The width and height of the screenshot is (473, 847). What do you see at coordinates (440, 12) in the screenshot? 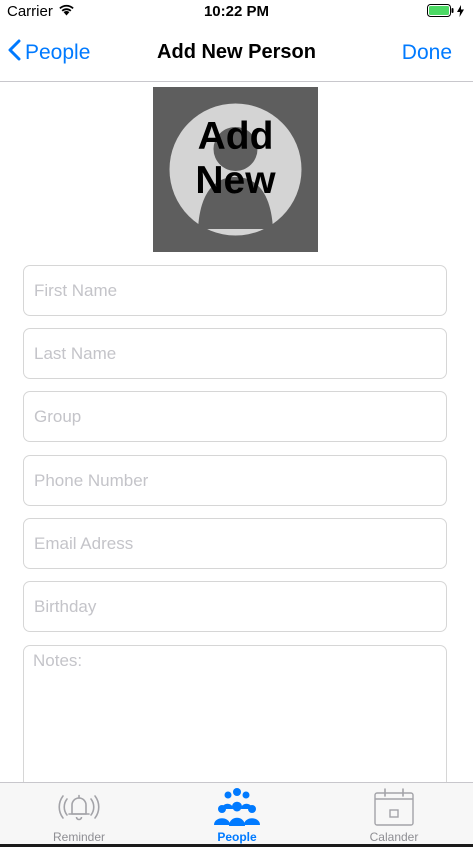
I see `battery-icon` at bounding box center [440, 12].